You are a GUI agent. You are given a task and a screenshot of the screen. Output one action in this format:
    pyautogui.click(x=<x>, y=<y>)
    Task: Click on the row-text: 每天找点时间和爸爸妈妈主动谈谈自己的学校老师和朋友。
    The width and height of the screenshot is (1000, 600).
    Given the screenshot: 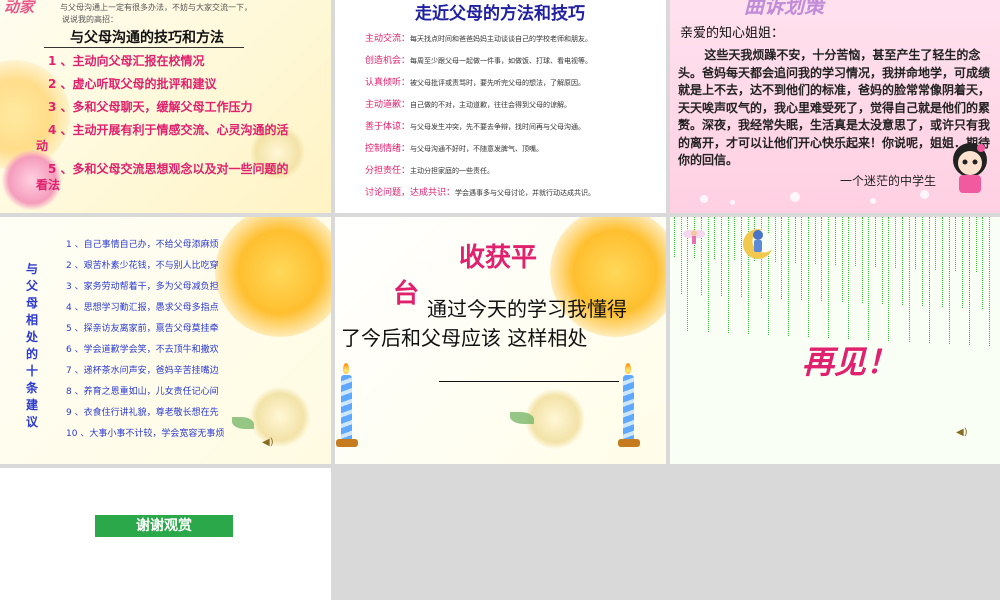 What is the action you would take?
    pyautogui.click(x=501, y=39)
    